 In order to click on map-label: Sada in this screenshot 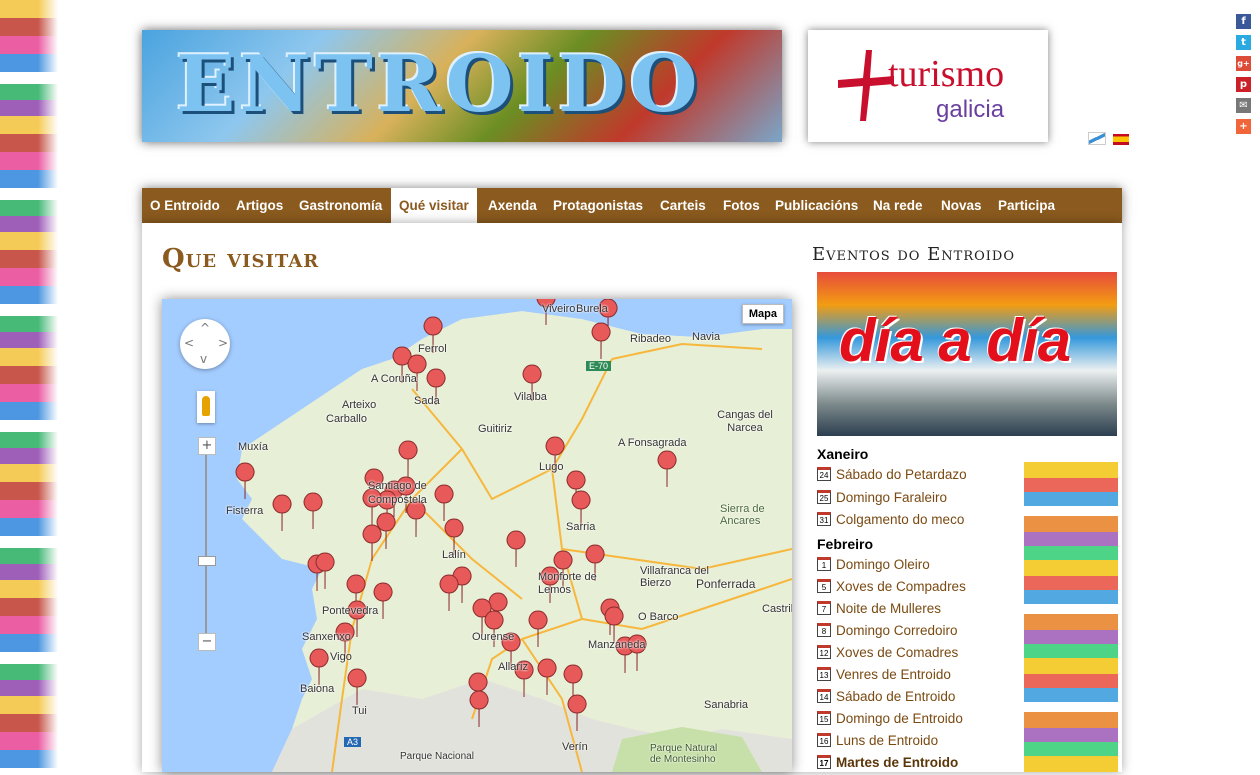, I will do `click(427, 401)`.